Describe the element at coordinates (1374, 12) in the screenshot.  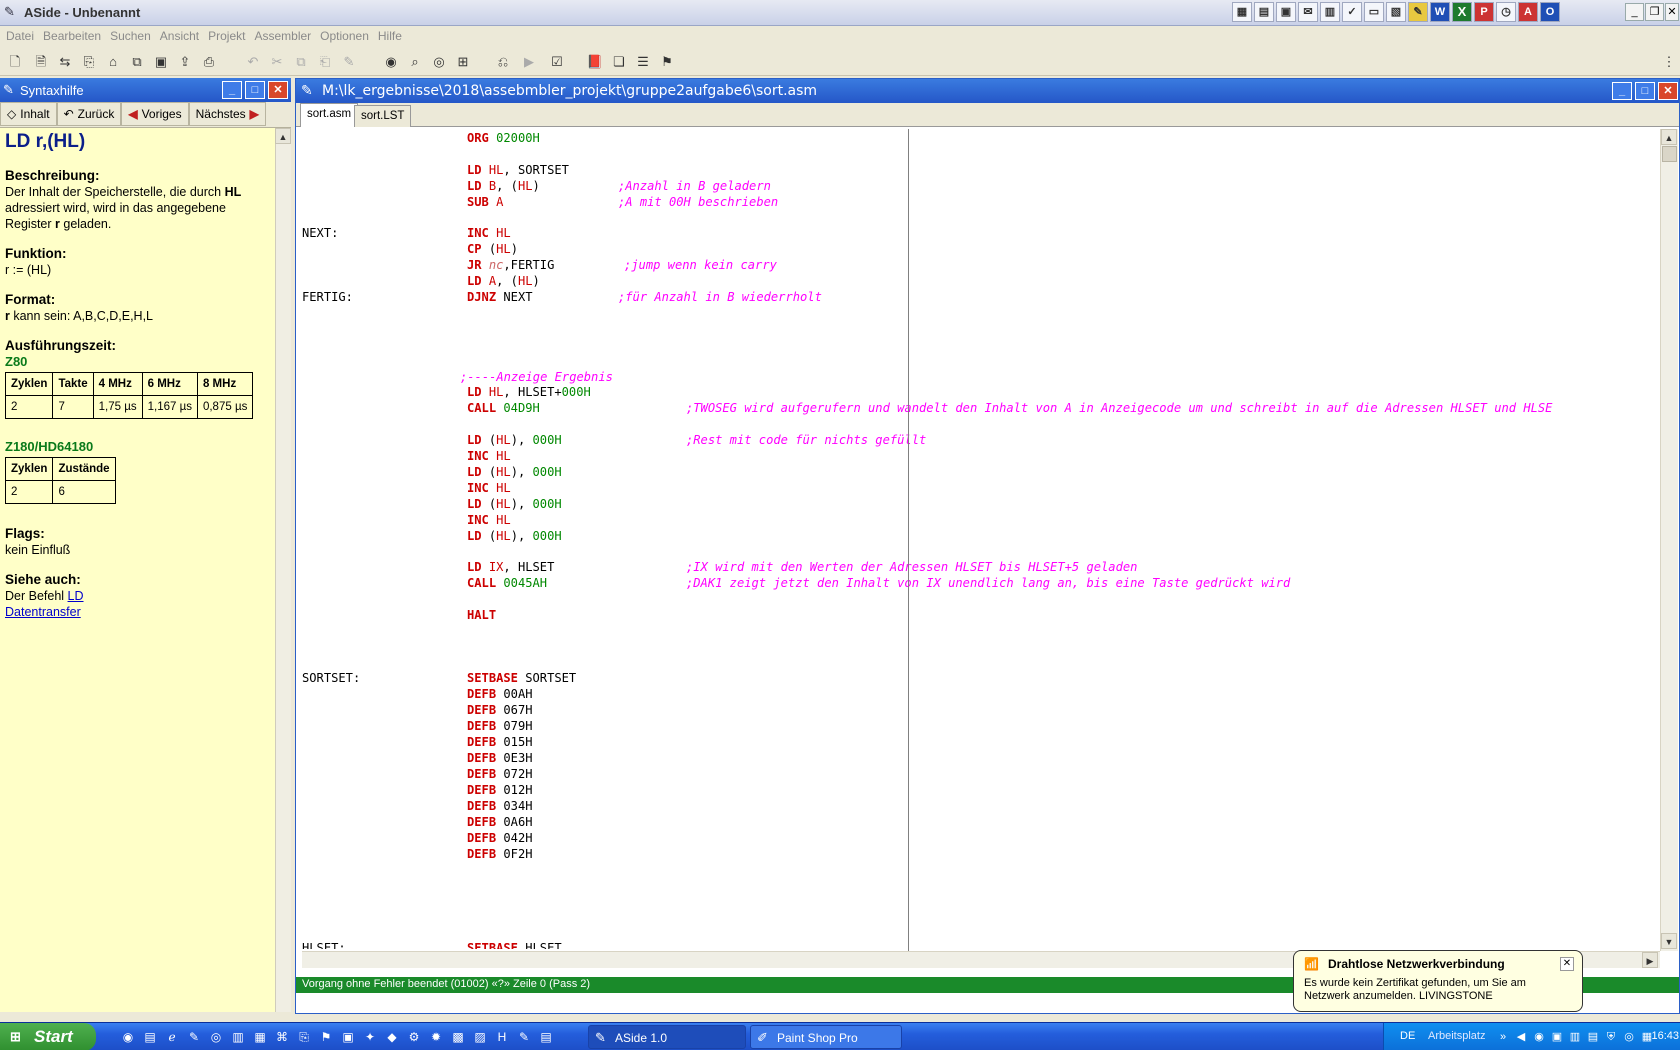
I see `contacts-icon: ▭` at that location.